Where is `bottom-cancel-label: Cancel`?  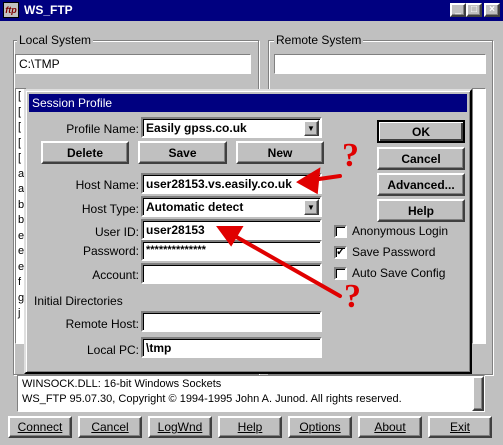
bottom-cancel-label: Cancel is located at coordinates (110, 427).